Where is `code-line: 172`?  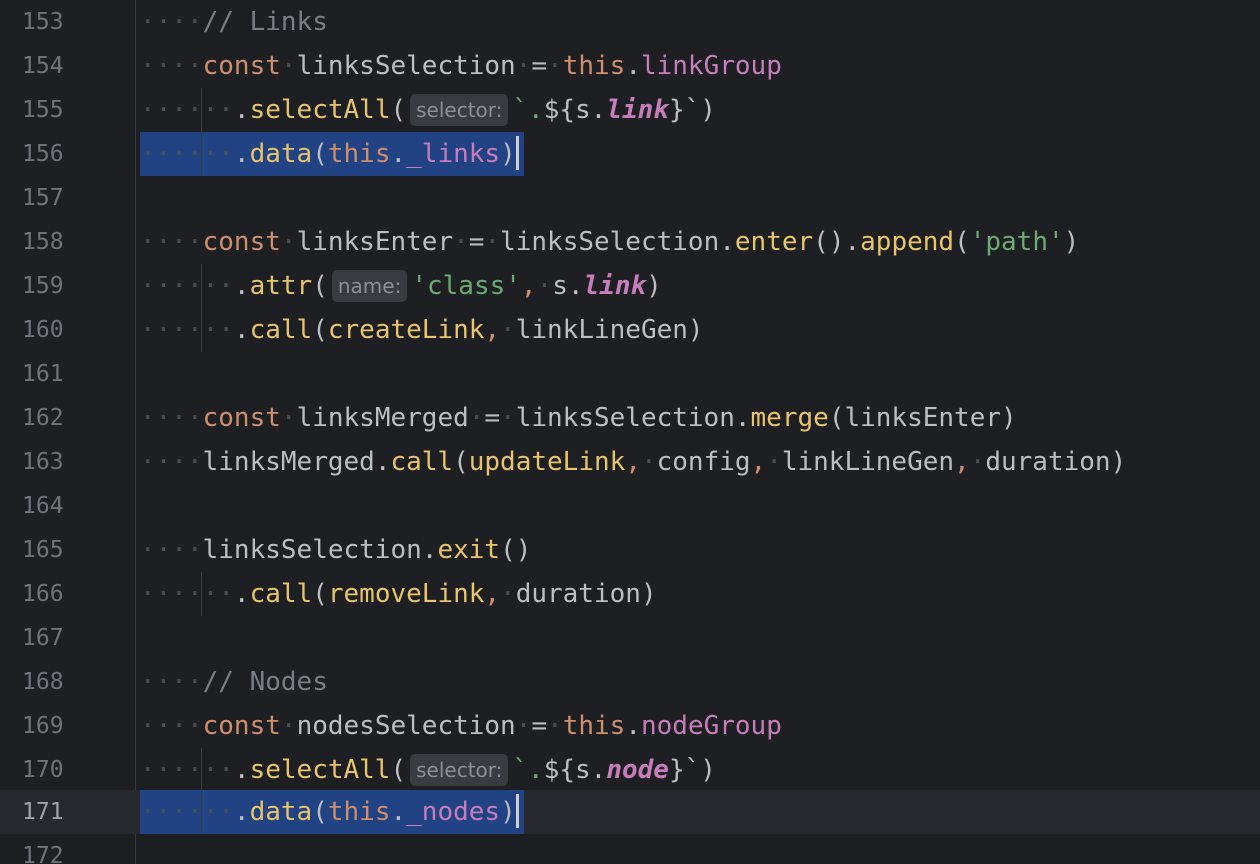 code-line: 172 is located at coordinates (630, 849).